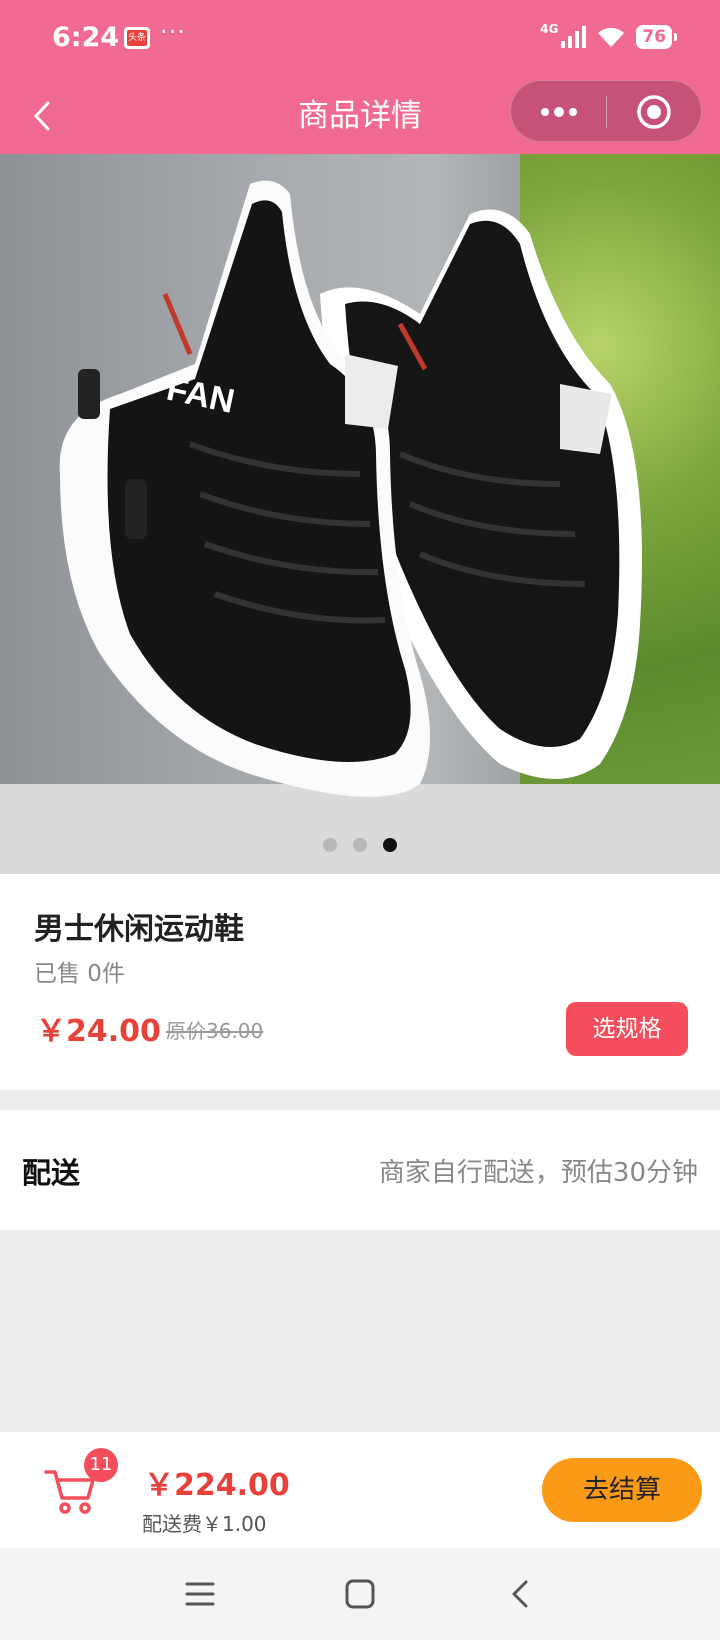  Describe the element at coordinates (360, 117) in the screenshot. I see `nav-bar: 商品详情` at that location.